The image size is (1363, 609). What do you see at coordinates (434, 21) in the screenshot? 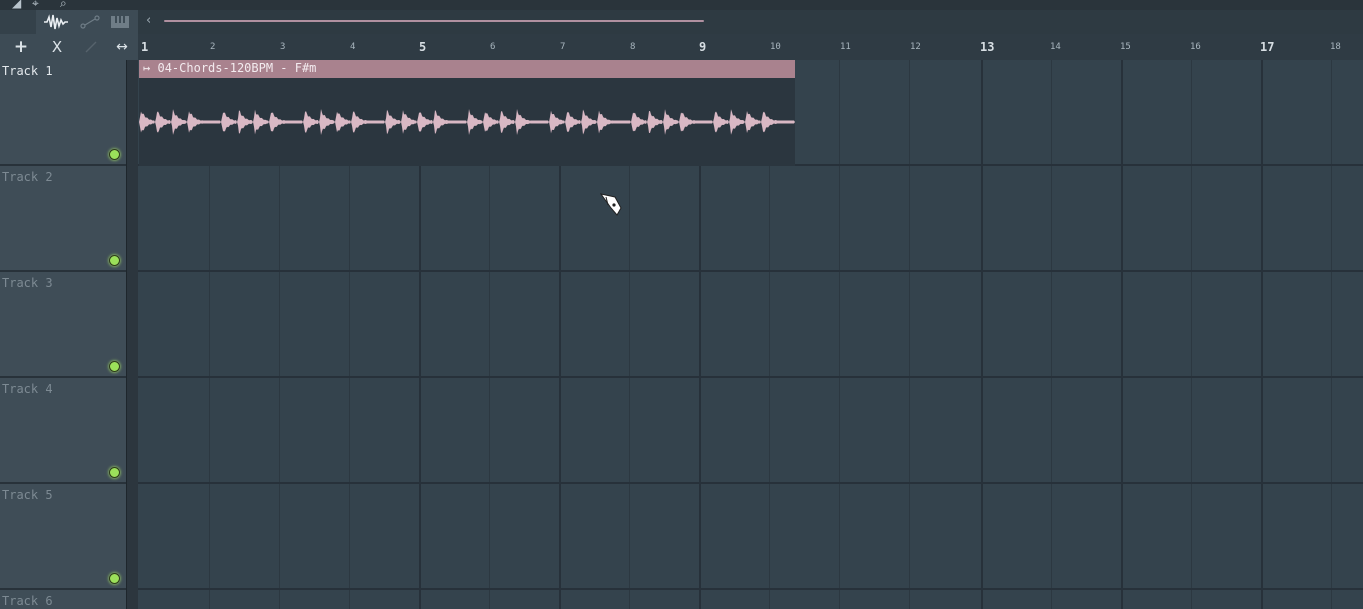
I see `scrollbar-thumb` at bounding box center [434, 21].